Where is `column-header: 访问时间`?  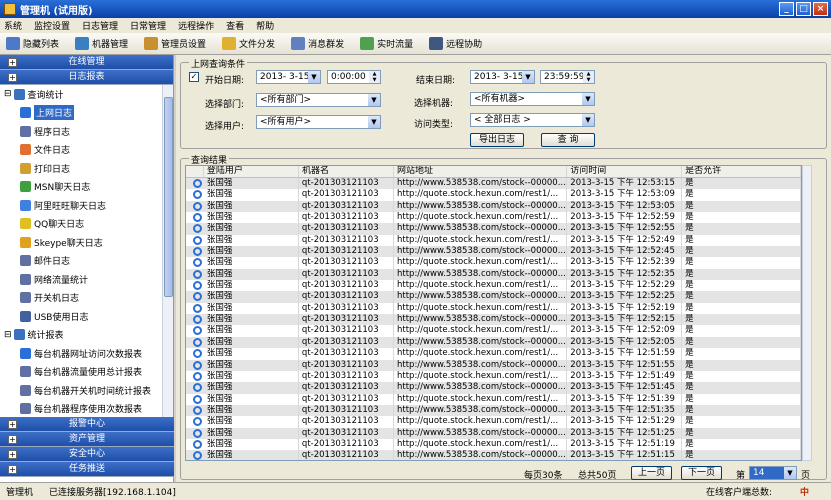 column-header: 访问时间 is located at coordinates (625, 171).